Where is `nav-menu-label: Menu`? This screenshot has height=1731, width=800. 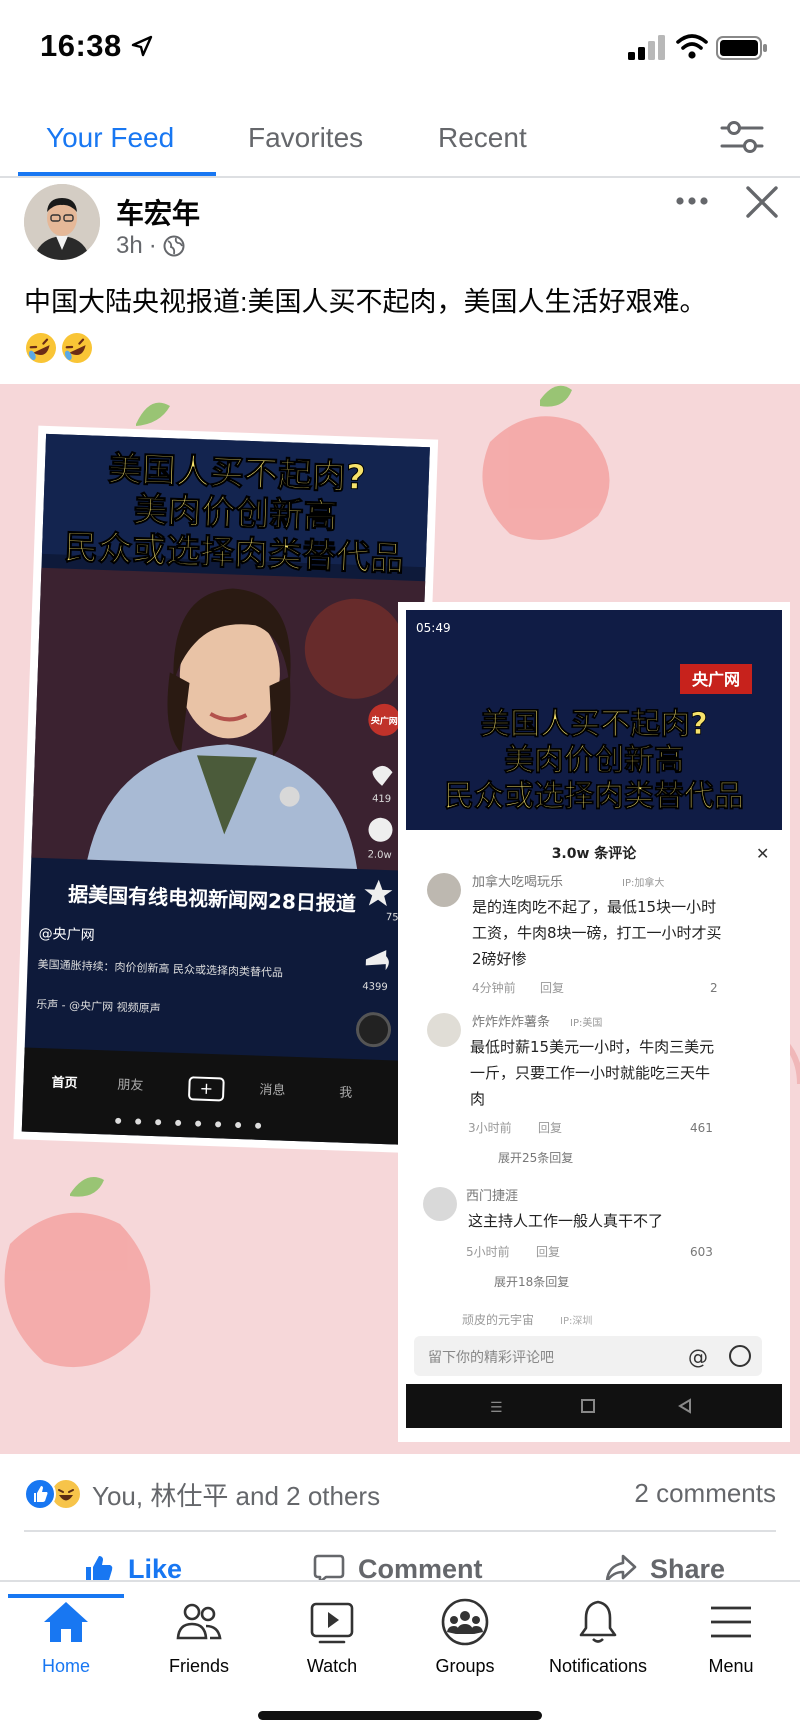
nav-menu-label: Menu is located at coordinates (731, 1666).